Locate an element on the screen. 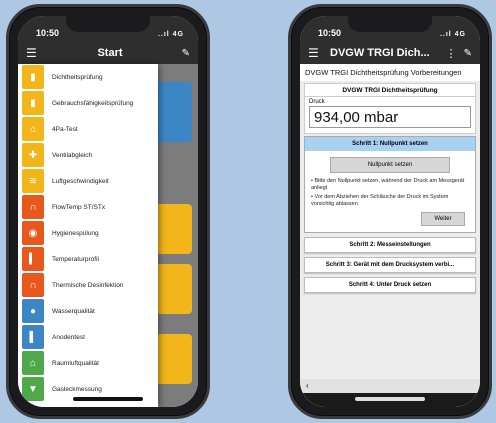 The width and height of the screenshot is (496, 423). next-button: Weiter is located at coordinates (443, 218).